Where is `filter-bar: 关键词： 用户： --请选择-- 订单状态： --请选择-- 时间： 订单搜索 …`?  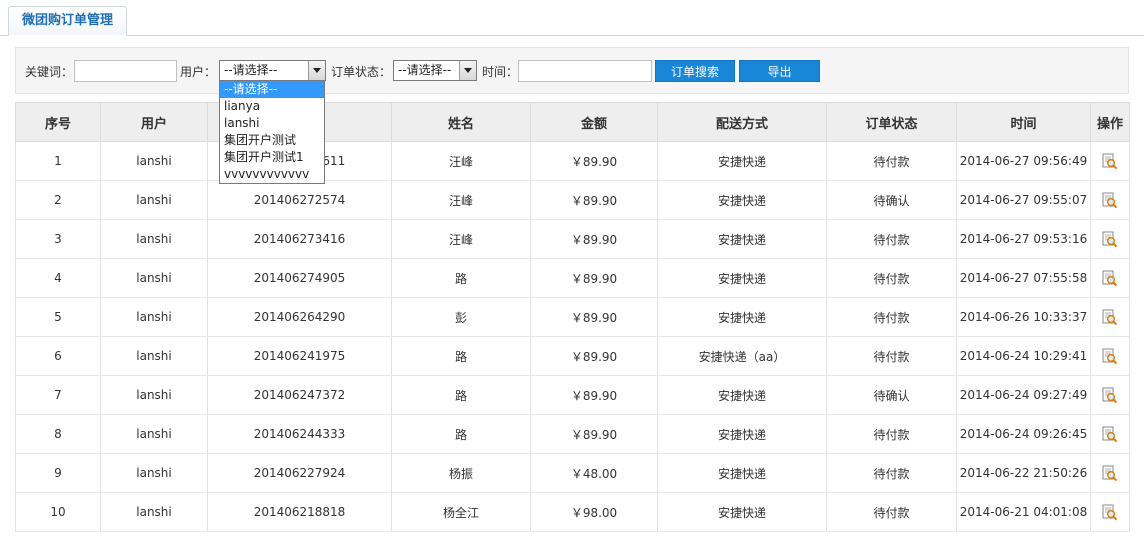 filter-bar: 关键词： 用户： --请选择-- 订单状态： --请选择-- 时间： 订单搜索 … is located at coordinates (572, 70).